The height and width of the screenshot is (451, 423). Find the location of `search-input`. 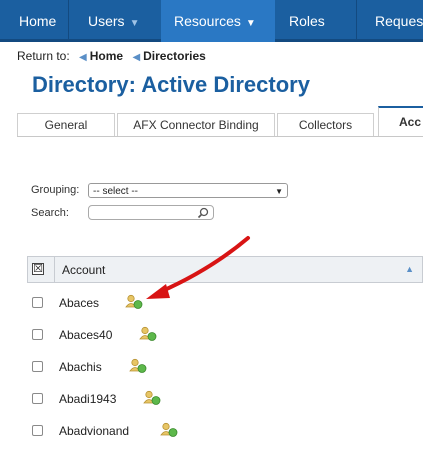

search-input is located at coordinates (151, 212).